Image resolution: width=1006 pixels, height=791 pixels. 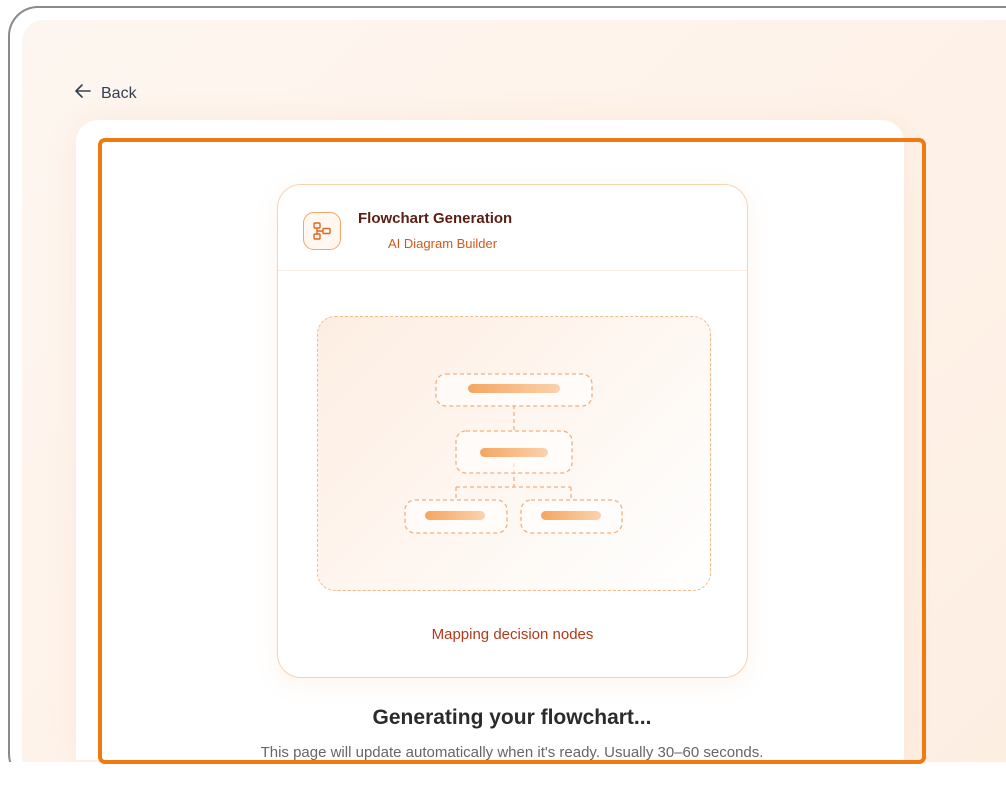 I want to click on diagram-preview, so click(x=514, y=453).